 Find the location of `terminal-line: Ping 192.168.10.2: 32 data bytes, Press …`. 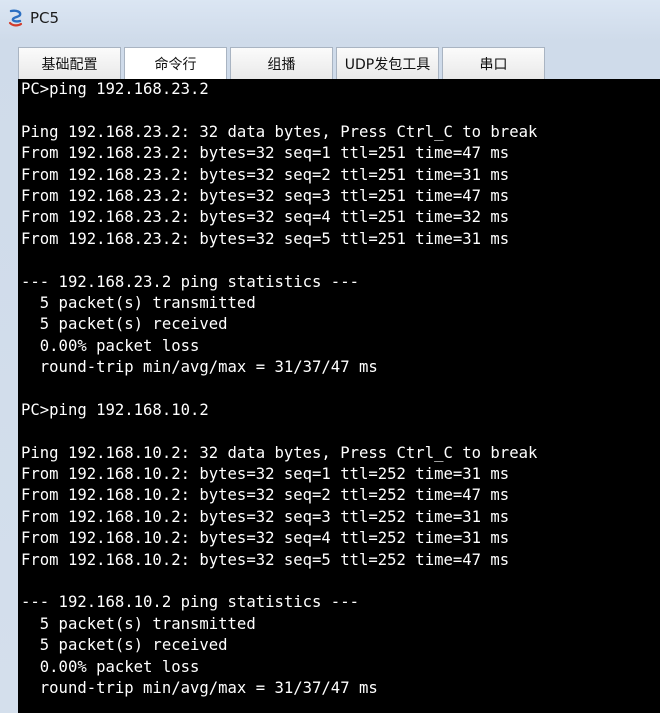

terminal-line: Ping 192.168.10.2: 32 data bytes, Press … is located at coordinates (279, 452).